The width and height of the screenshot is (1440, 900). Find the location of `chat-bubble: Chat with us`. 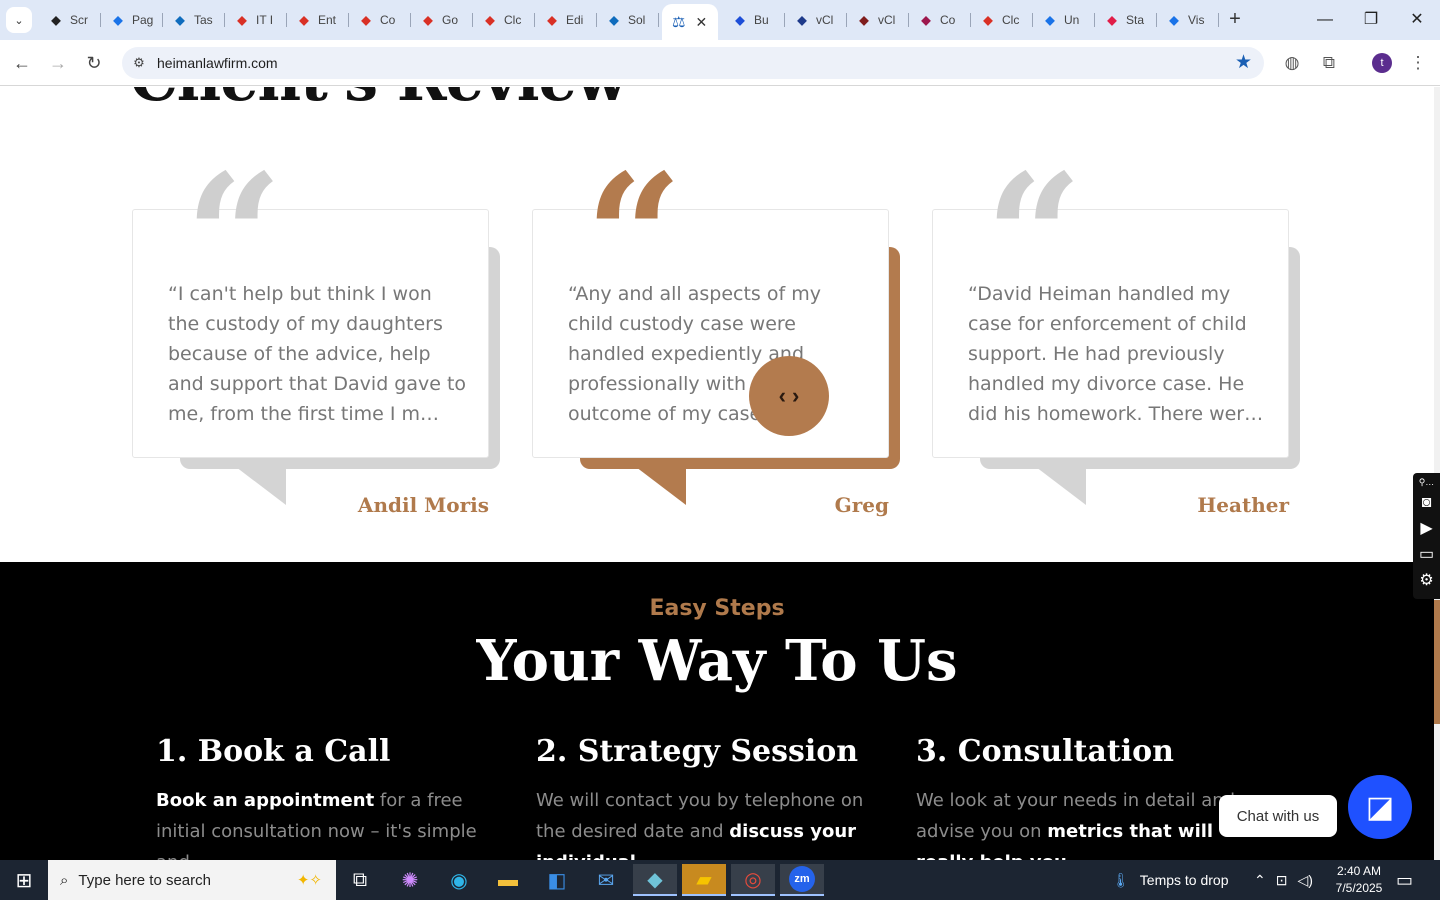

chat-bubble: Chat with us is located at coordinates (1278, 816).